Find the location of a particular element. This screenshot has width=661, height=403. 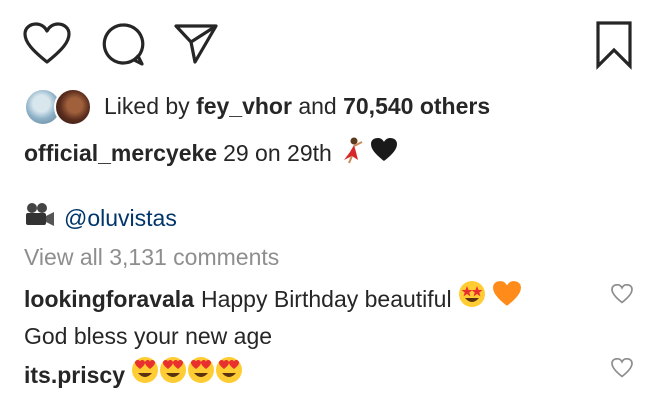

view-all-comments-link: View all 3,131 comments is located at coordinates (151, 257).